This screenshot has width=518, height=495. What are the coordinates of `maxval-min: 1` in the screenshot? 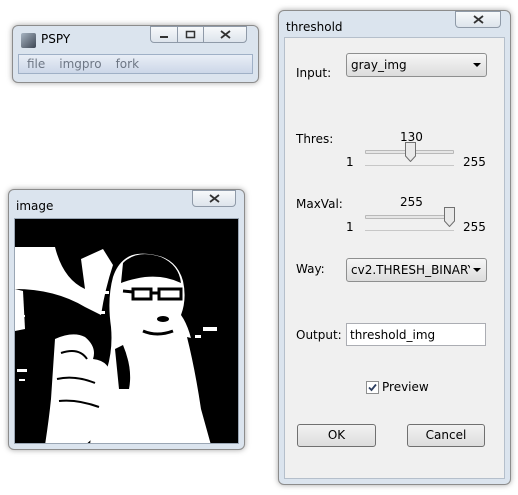 It's located at (350, 227).